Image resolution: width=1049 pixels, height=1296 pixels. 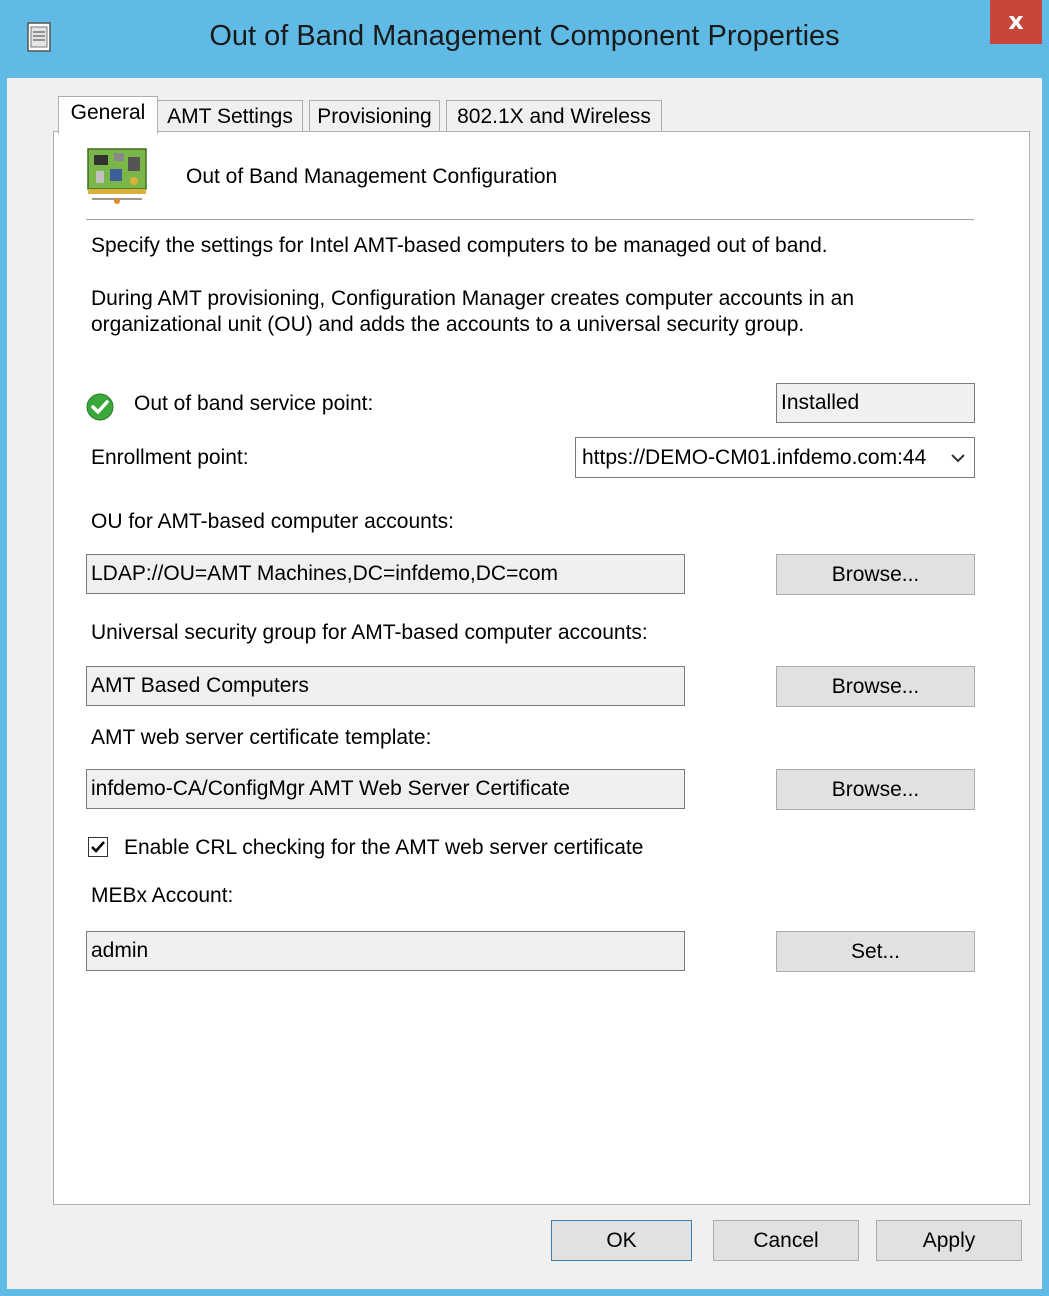 I want to click on mebx-field: admin, so click(x=385, y=951).